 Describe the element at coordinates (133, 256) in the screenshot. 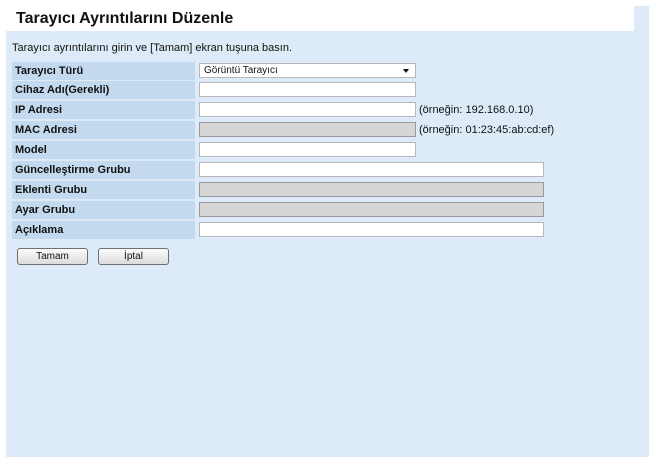

I see `cancel-button: İptal` at that location.